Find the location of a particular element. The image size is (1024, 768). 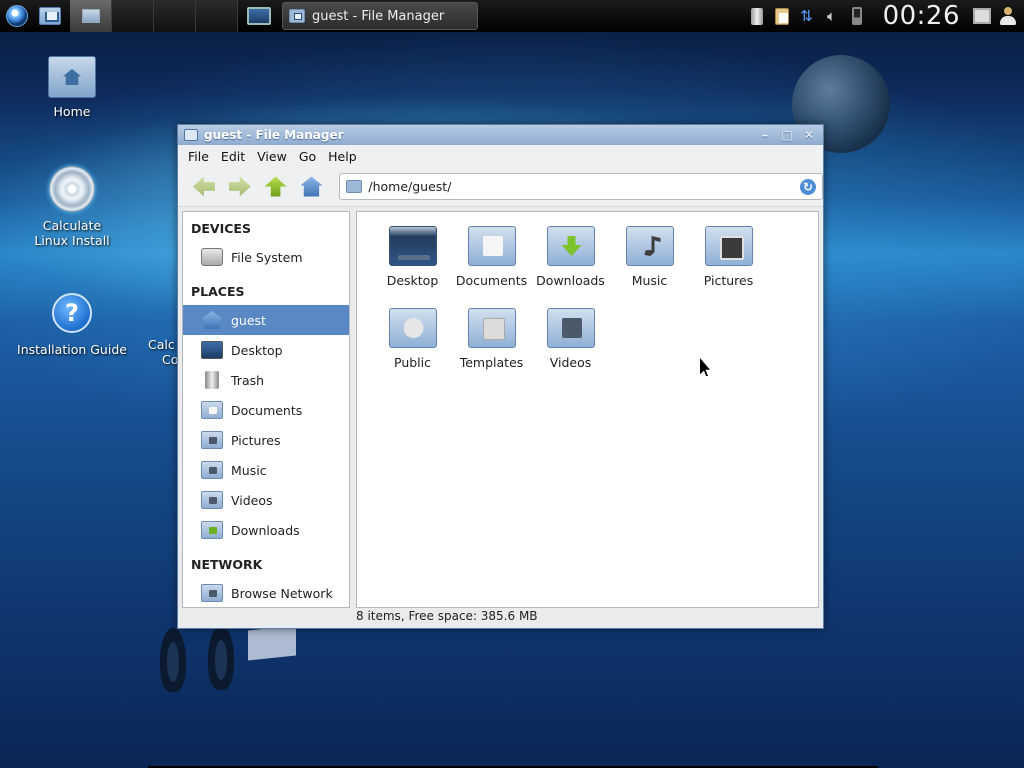

network-icon: ⇅ is located at coordinates (807, 16).